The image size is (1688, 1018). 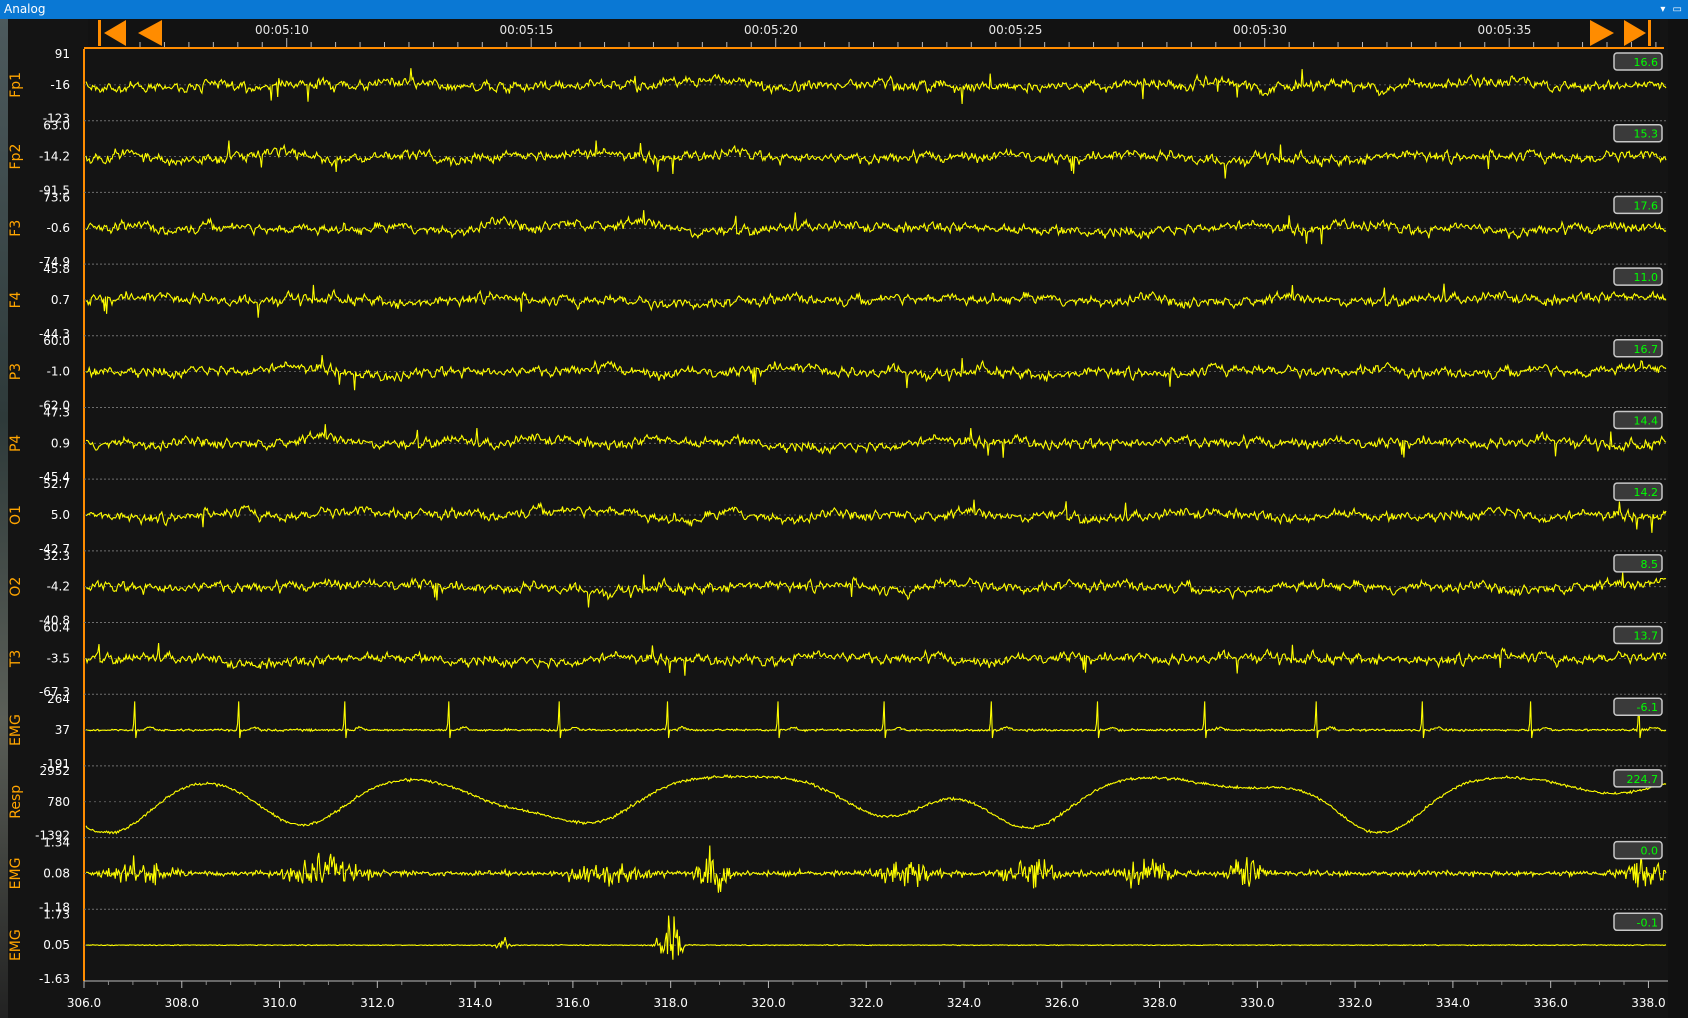 I want to click on timeline-label: 00:05:15, so click(x=527, y=30).